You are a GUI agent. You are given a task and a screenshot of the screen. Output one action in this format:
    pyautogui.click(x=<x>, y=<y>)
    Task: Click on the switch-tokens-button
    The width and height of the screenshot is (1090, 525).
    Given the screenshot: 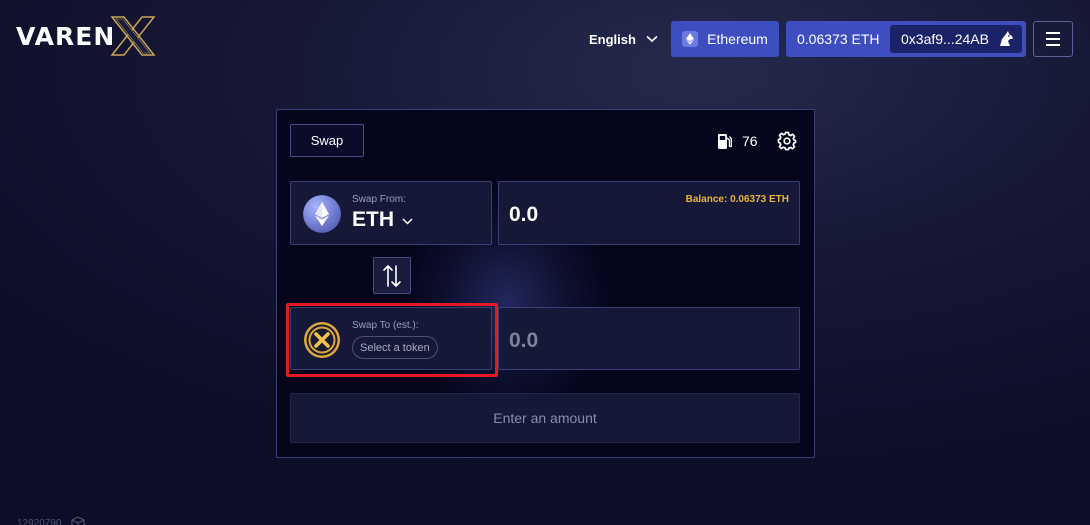 What is the action you would take?
    pyautogui.click(x=392, y=275)
    